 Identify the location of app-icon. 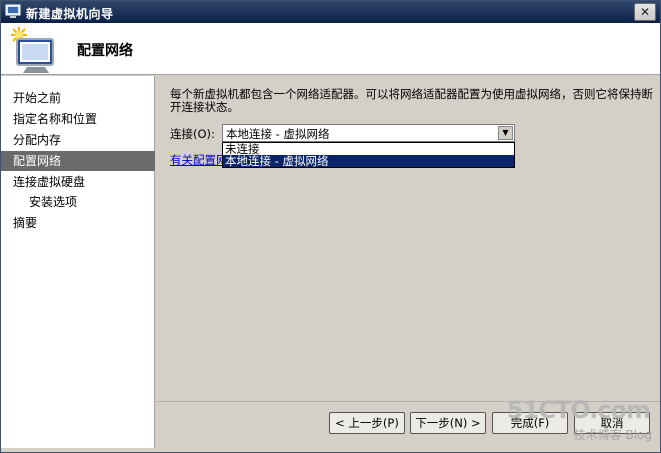
(13, 11).